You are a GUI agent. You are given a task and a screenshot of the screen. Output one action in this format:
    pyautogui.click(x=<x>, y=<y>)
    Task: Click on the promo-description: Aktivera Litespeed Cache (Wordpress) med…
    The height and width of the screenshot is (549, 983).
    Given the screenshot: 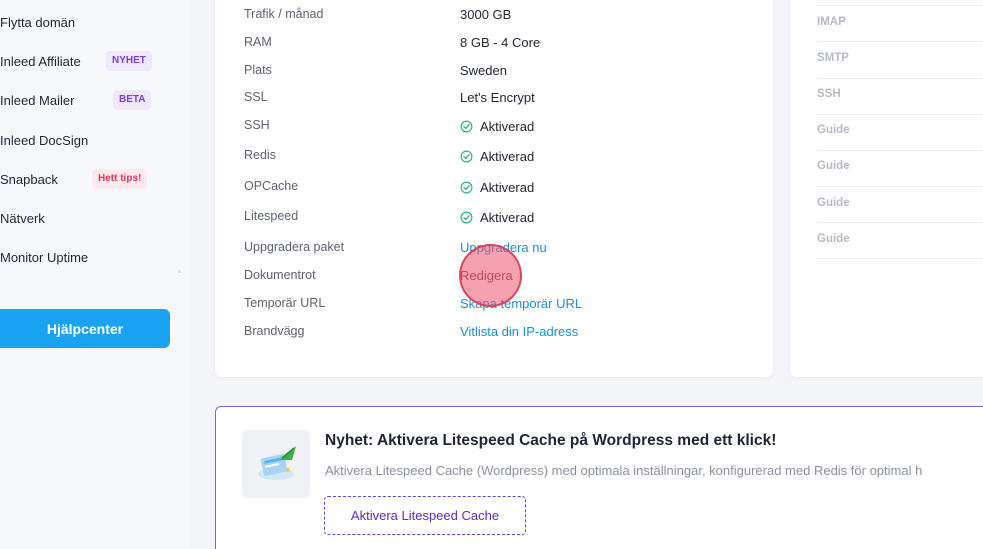 What is the action you would take?
    pyautogui.click(x=624, y=470)
    